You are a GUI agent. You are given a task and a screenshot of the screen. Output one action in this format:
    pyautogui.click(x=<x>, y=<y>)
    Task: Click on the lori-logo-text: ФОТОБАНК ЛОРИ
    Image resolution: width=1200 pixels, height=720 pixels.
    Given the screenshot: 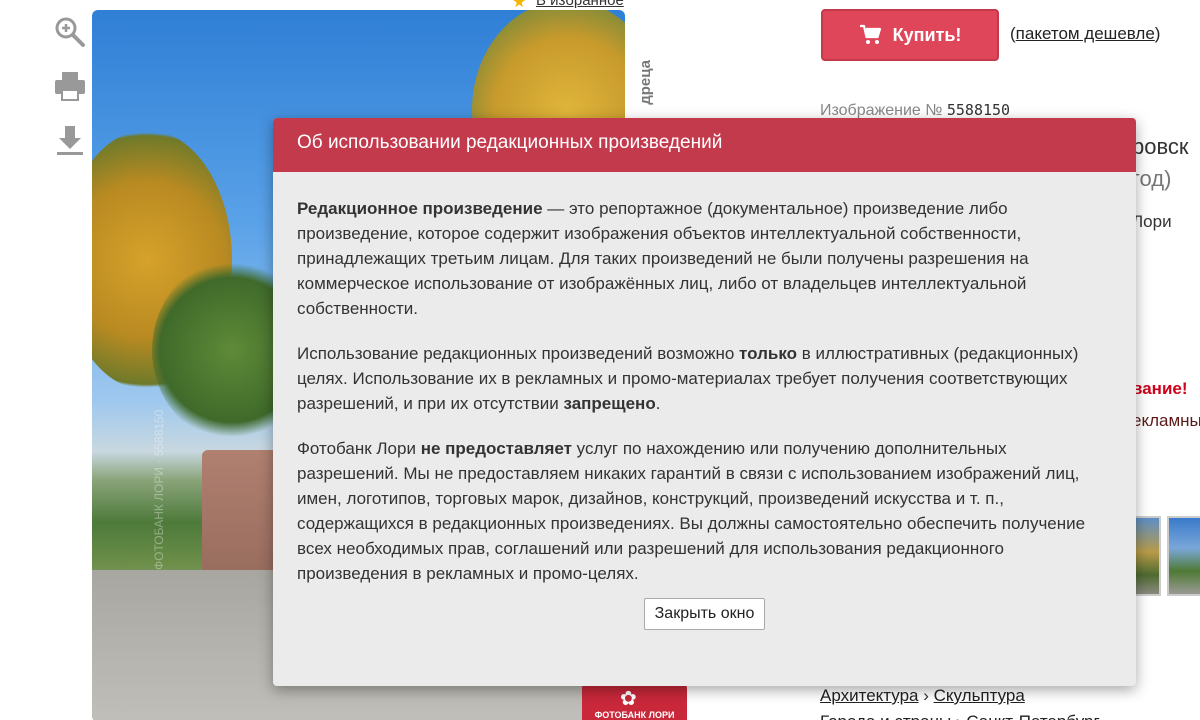 What is the action you would take?
    pyautogui.click(x=634, y=715)
    